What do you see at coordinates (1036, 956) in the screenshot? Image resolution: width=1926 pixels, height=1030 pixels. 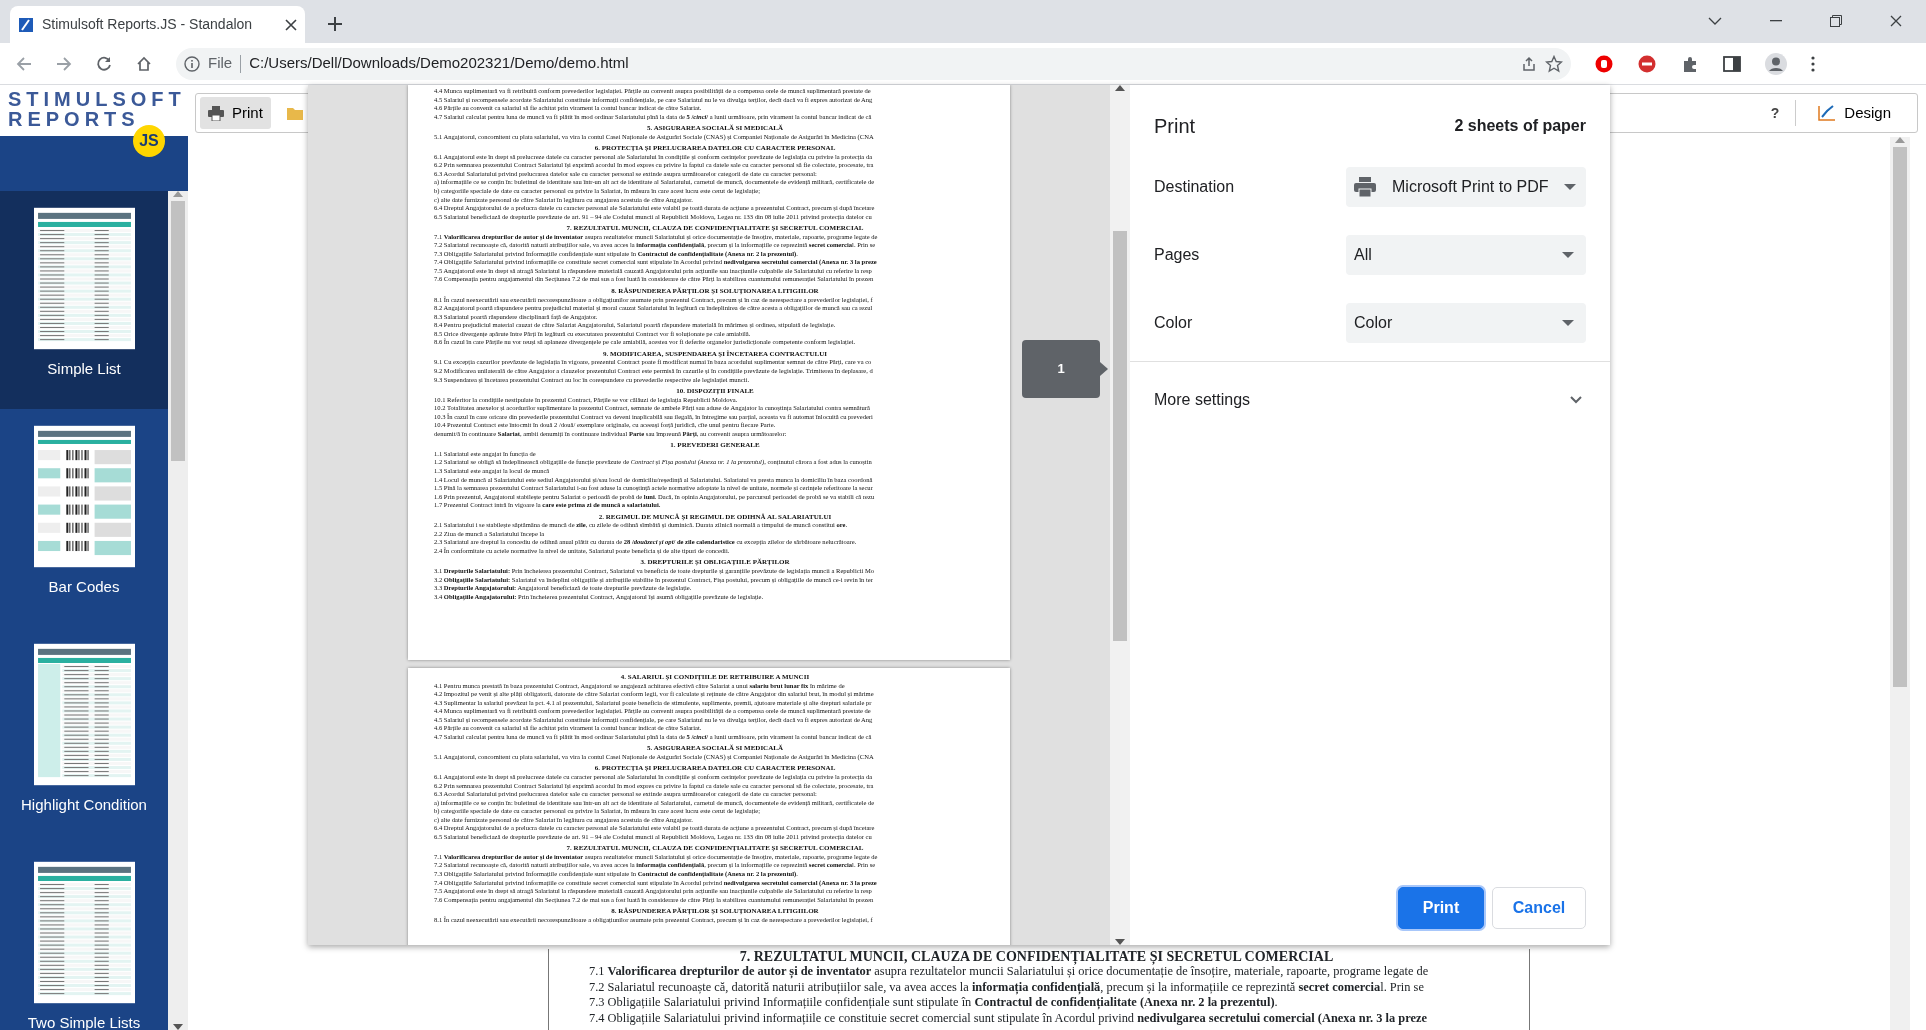 I see `section-heading: 7. REZULTATUL MUNCII, CLAUZA DE CONFIDENȚIALITATE ȘI SECRETUL COMERCIAL` at bounding box center [1036, 956].